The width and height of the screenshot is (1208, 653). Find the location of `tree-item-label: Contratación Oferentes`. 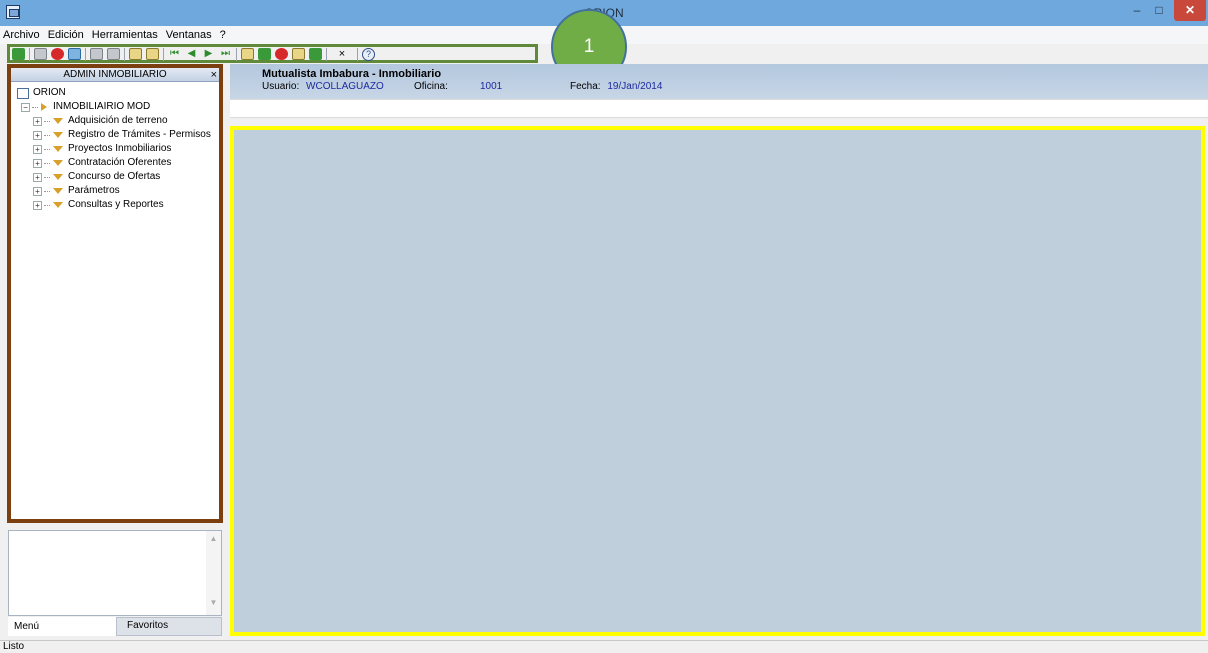

tree-item-label: Contratación Oferentes is located at coordinates (120, 162).